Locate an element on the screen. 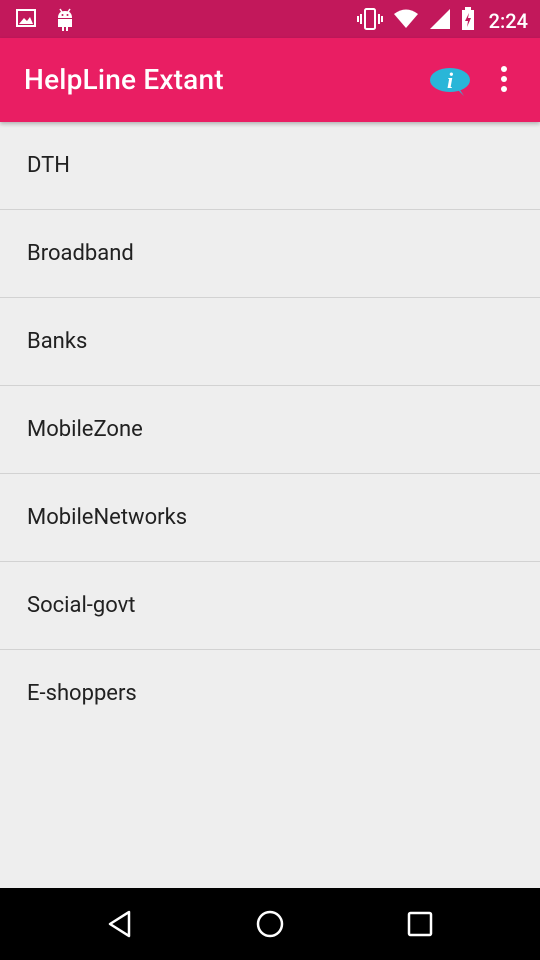 The width and height of the screenshot is (540, 960). signal-icon is located at coordinates (440, 21).